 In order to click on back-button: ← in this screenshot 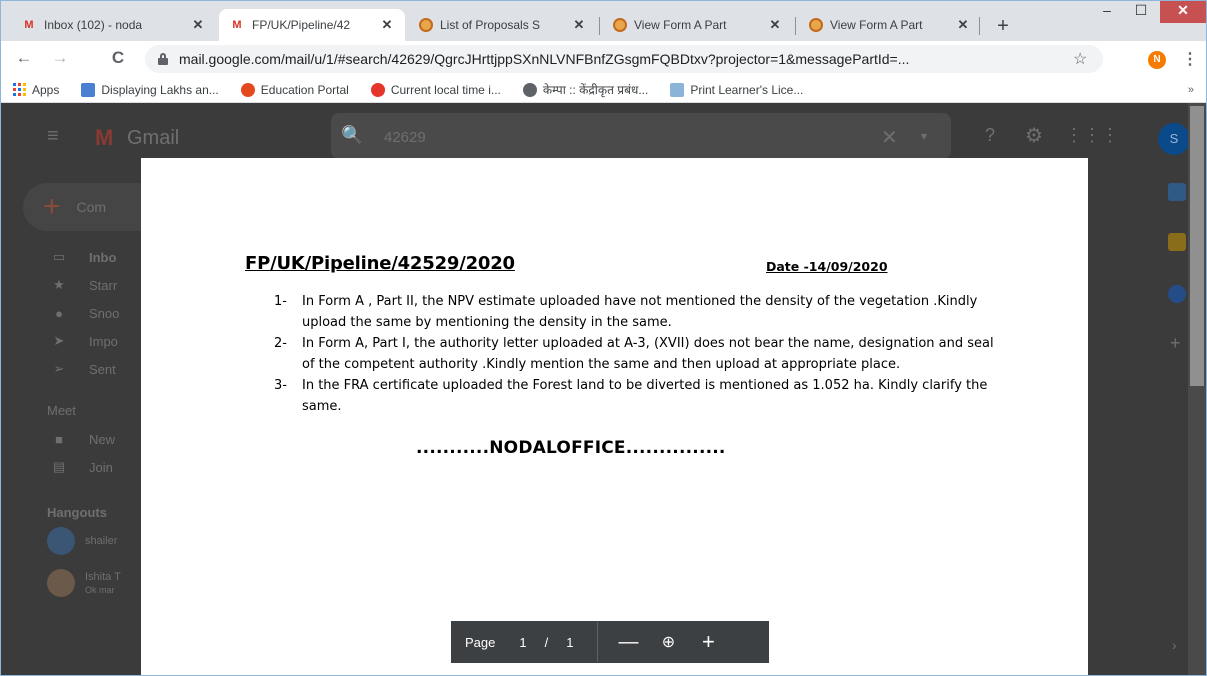, I will do `click(24, 58)`.